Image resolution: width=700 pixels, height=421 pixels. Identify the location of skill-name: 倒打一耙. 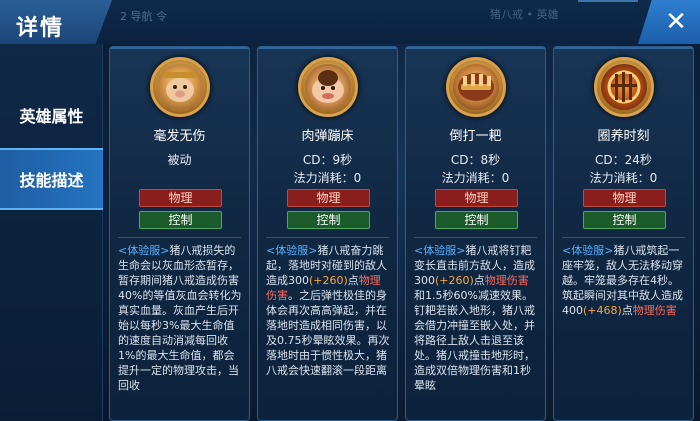
(475, 136).